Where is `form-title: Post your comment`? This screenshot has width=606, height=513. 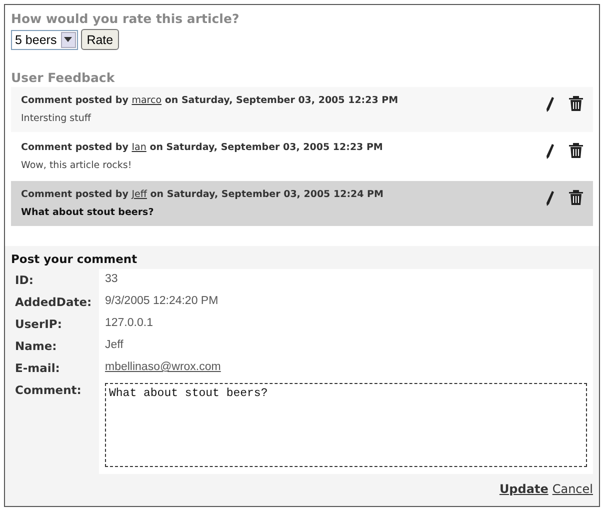
form-title: Post your comment is located at coordinates (74, 259).